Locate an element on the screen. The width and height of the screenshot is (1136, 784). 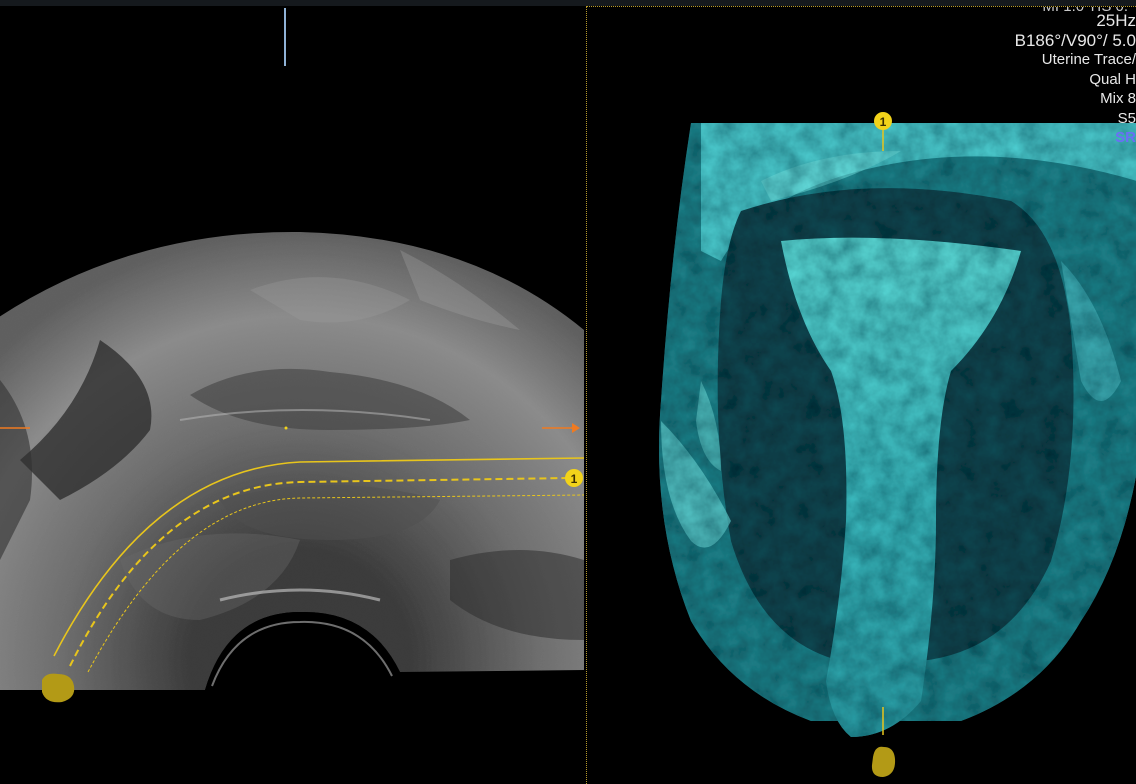
center-point is located at coordinates (286, 428).